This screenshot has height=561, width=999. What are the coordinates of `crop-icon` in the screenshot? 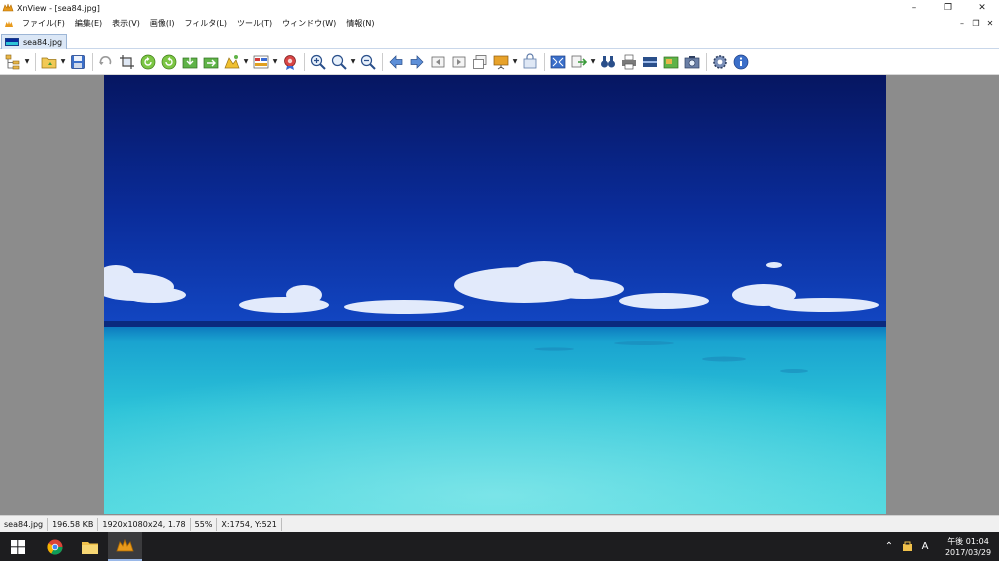 It's located at (127, 62).